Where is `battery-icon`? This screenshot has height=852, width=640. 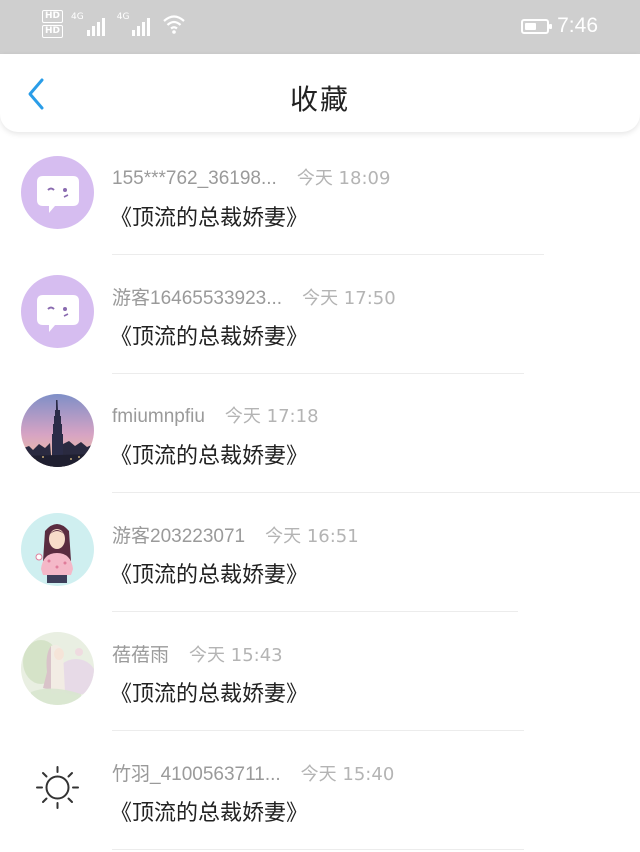 battery-icon is located at coordinates (537, 26).